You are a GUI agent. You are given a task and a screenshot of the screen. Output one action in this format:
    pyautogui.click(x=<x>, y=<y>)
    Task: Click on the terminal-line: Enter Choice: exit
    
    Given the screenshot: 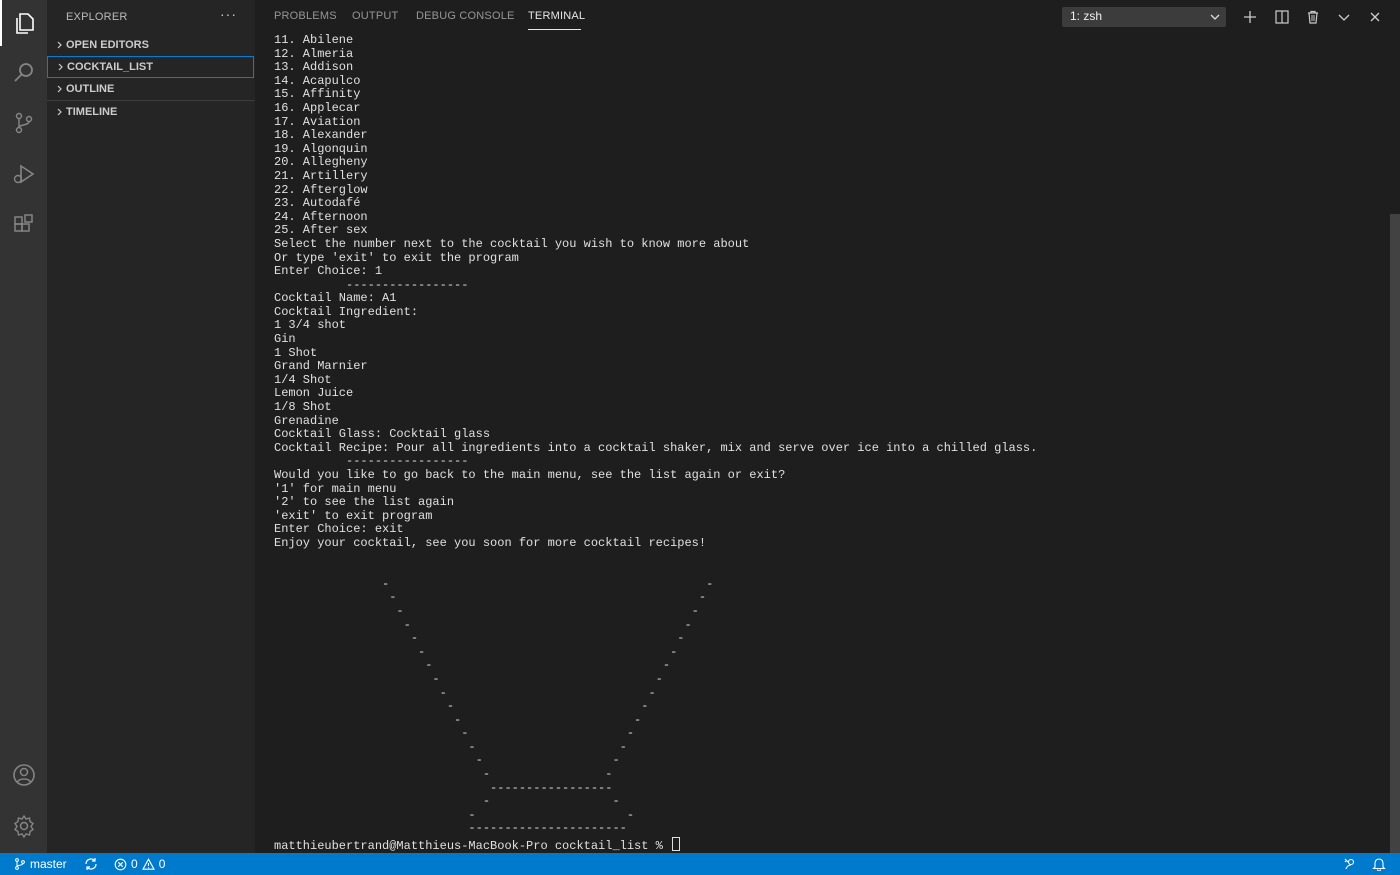 What is the action you would take?
    pyautogui.click(x=339, y=529)
    